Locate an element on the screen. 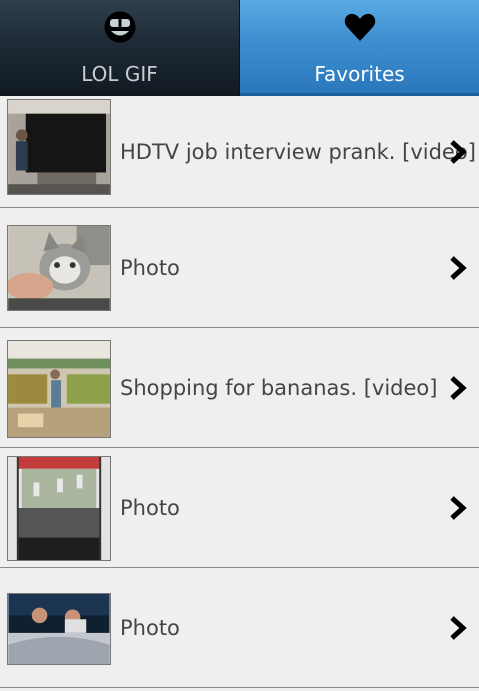 The image size is (479, 691). item-title: HDTV job interview prank. [video] is located at coordinates (298, 151).